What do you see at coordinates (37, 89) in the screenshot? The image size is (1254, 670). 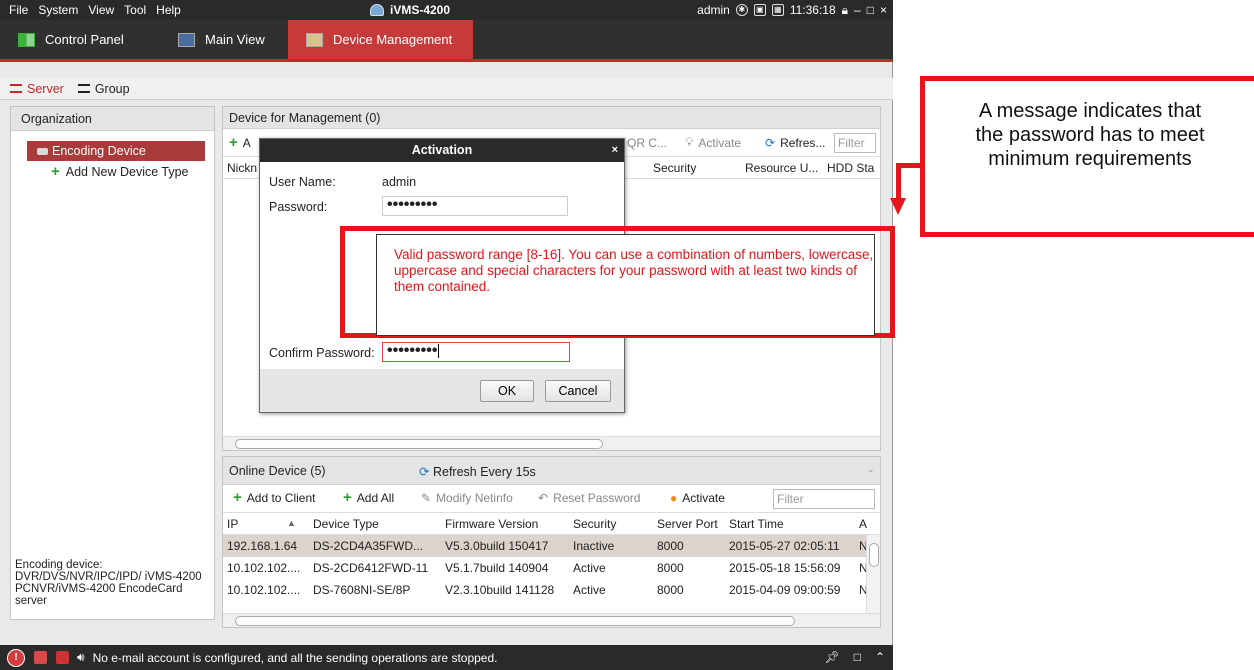 I see `subtab-server: Server` at bounding box center [37, 89].